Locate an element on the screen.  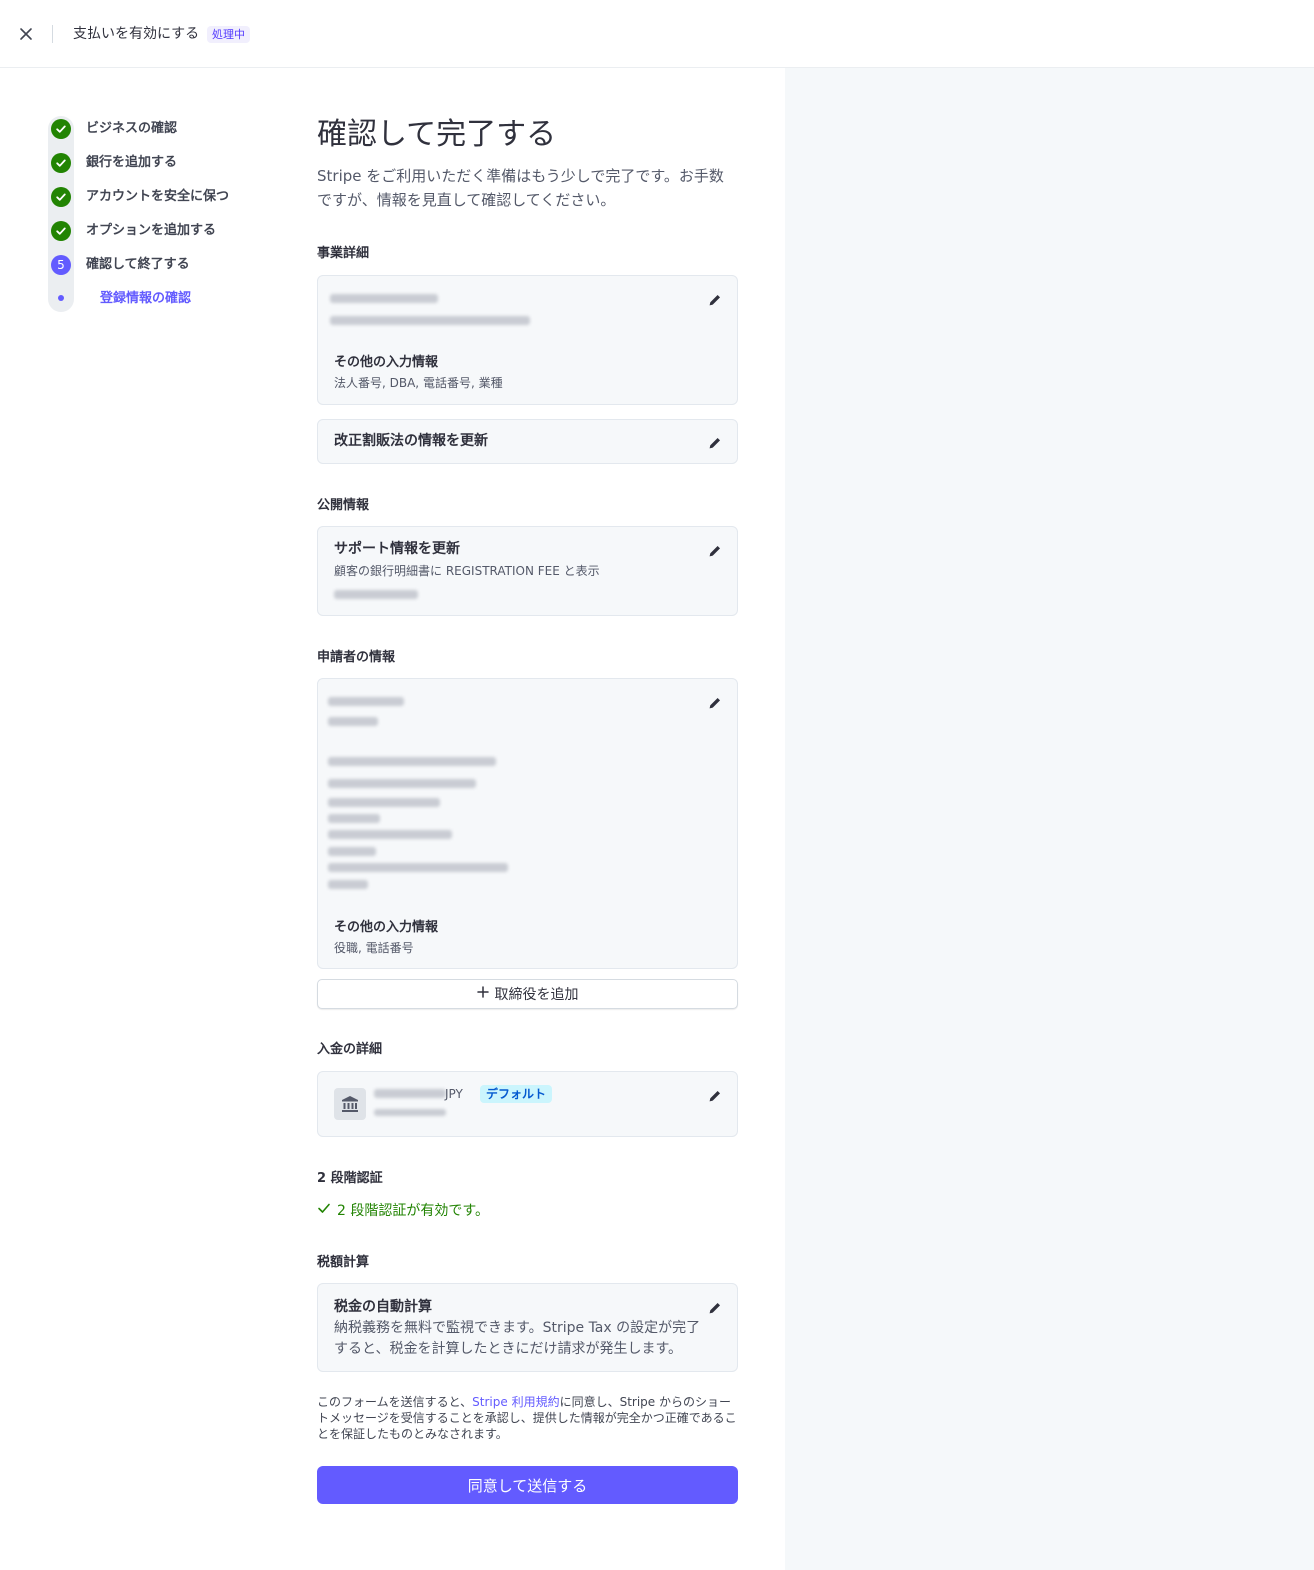
statement-descriptor-text: 顧客の銀行明細書に REGISTRATION FEE と表示 is located at coordinates (467, 571).